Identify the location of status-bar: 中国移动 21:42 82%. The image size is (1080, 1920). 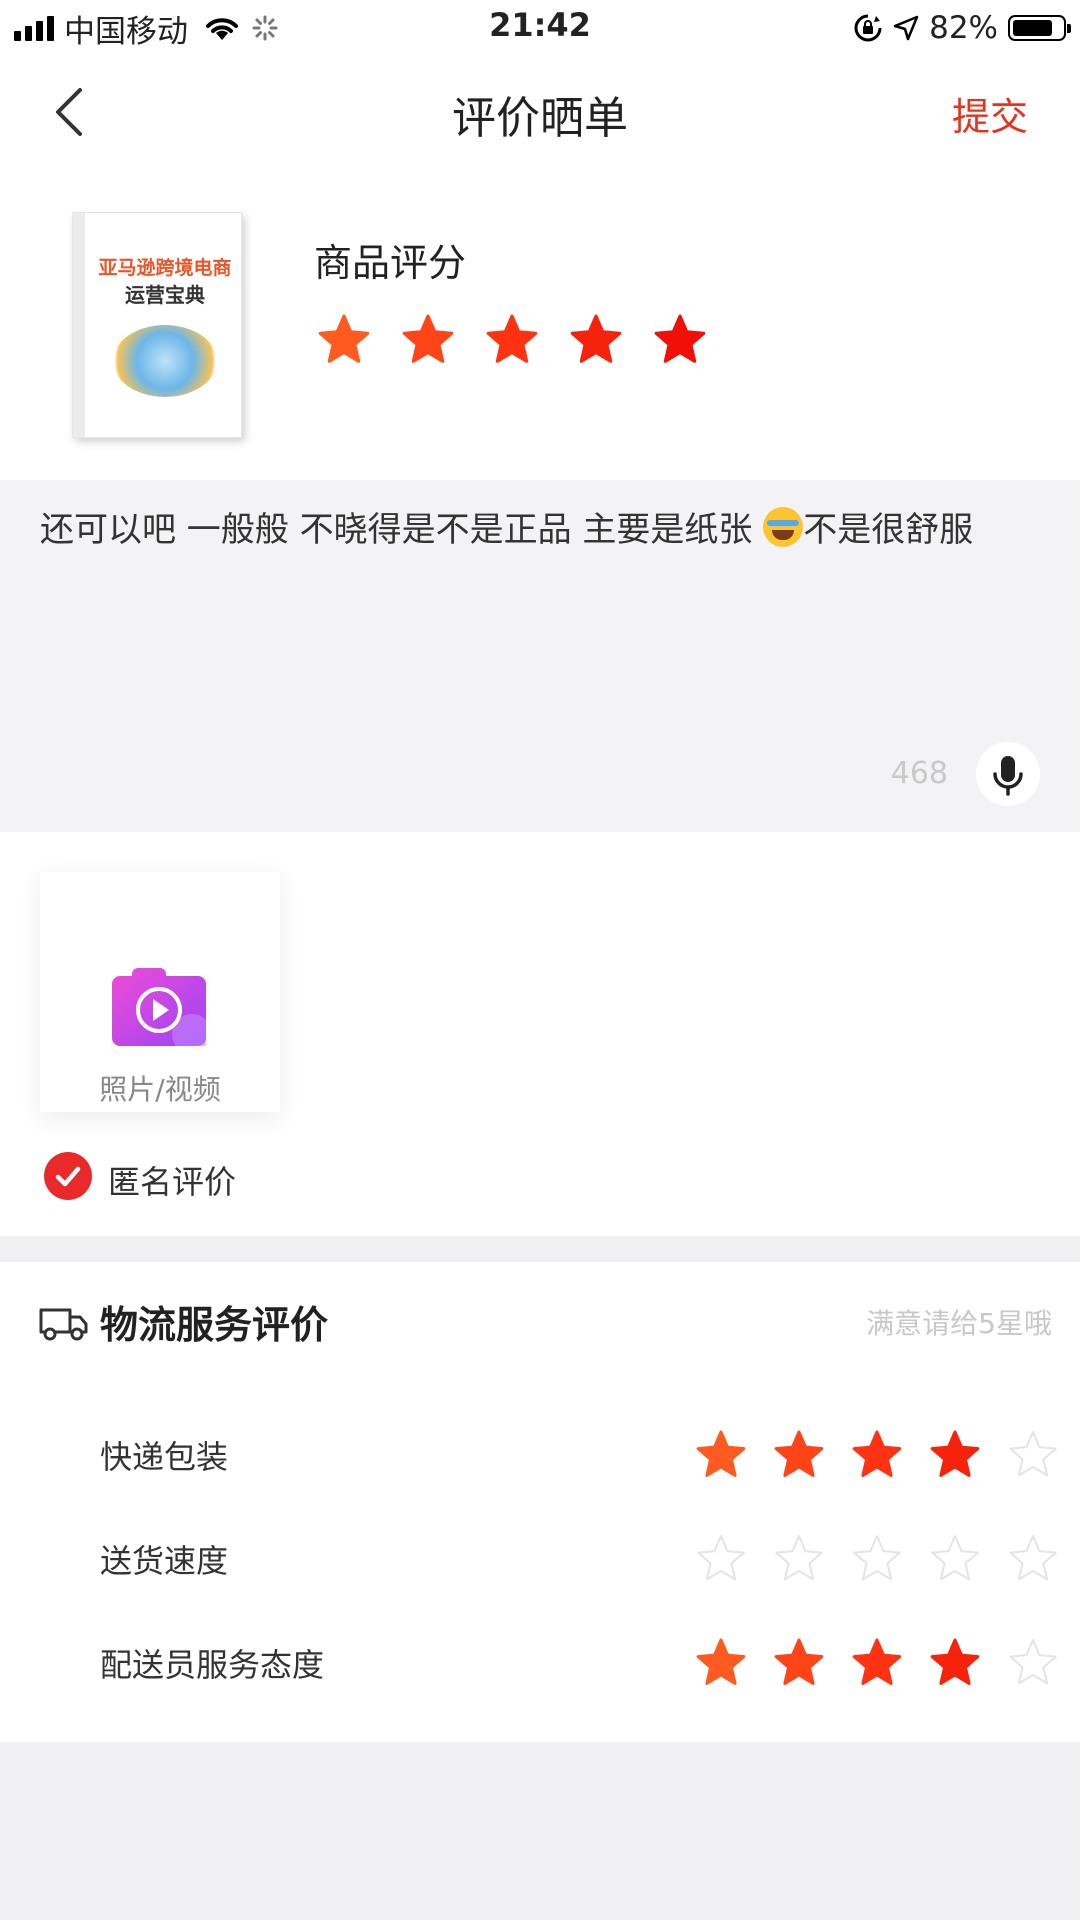
(540, 28).